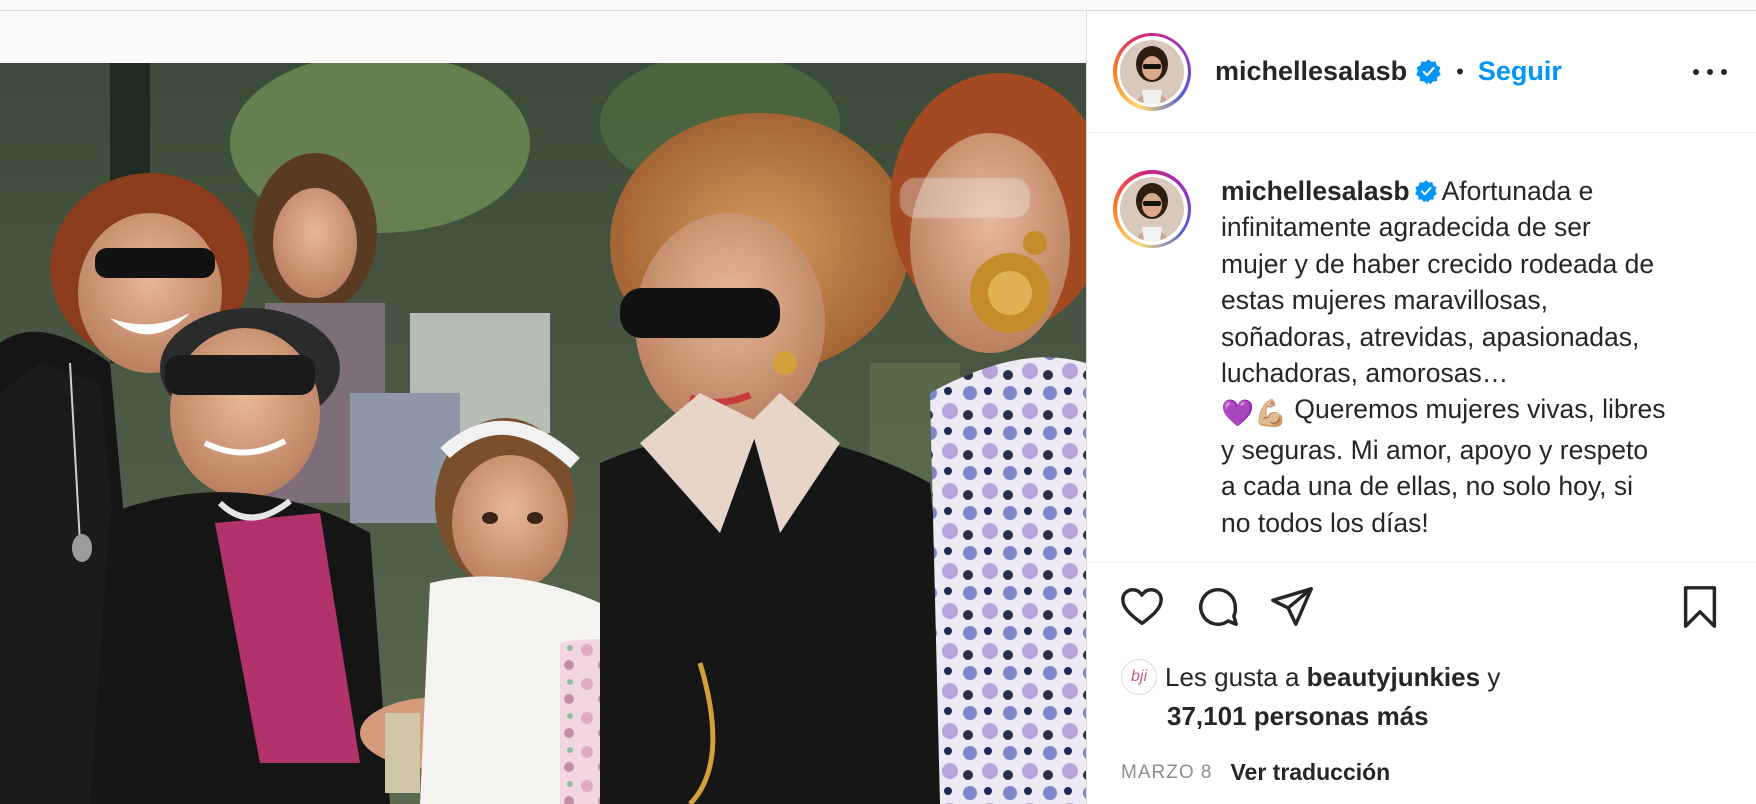 The width and height of the screenshot is (1756, 804). What do you see at coordinates (1232, 676) in the screenshot?
I see `likes-prefix: Les gusta a` at bounding box center [1232, 676].